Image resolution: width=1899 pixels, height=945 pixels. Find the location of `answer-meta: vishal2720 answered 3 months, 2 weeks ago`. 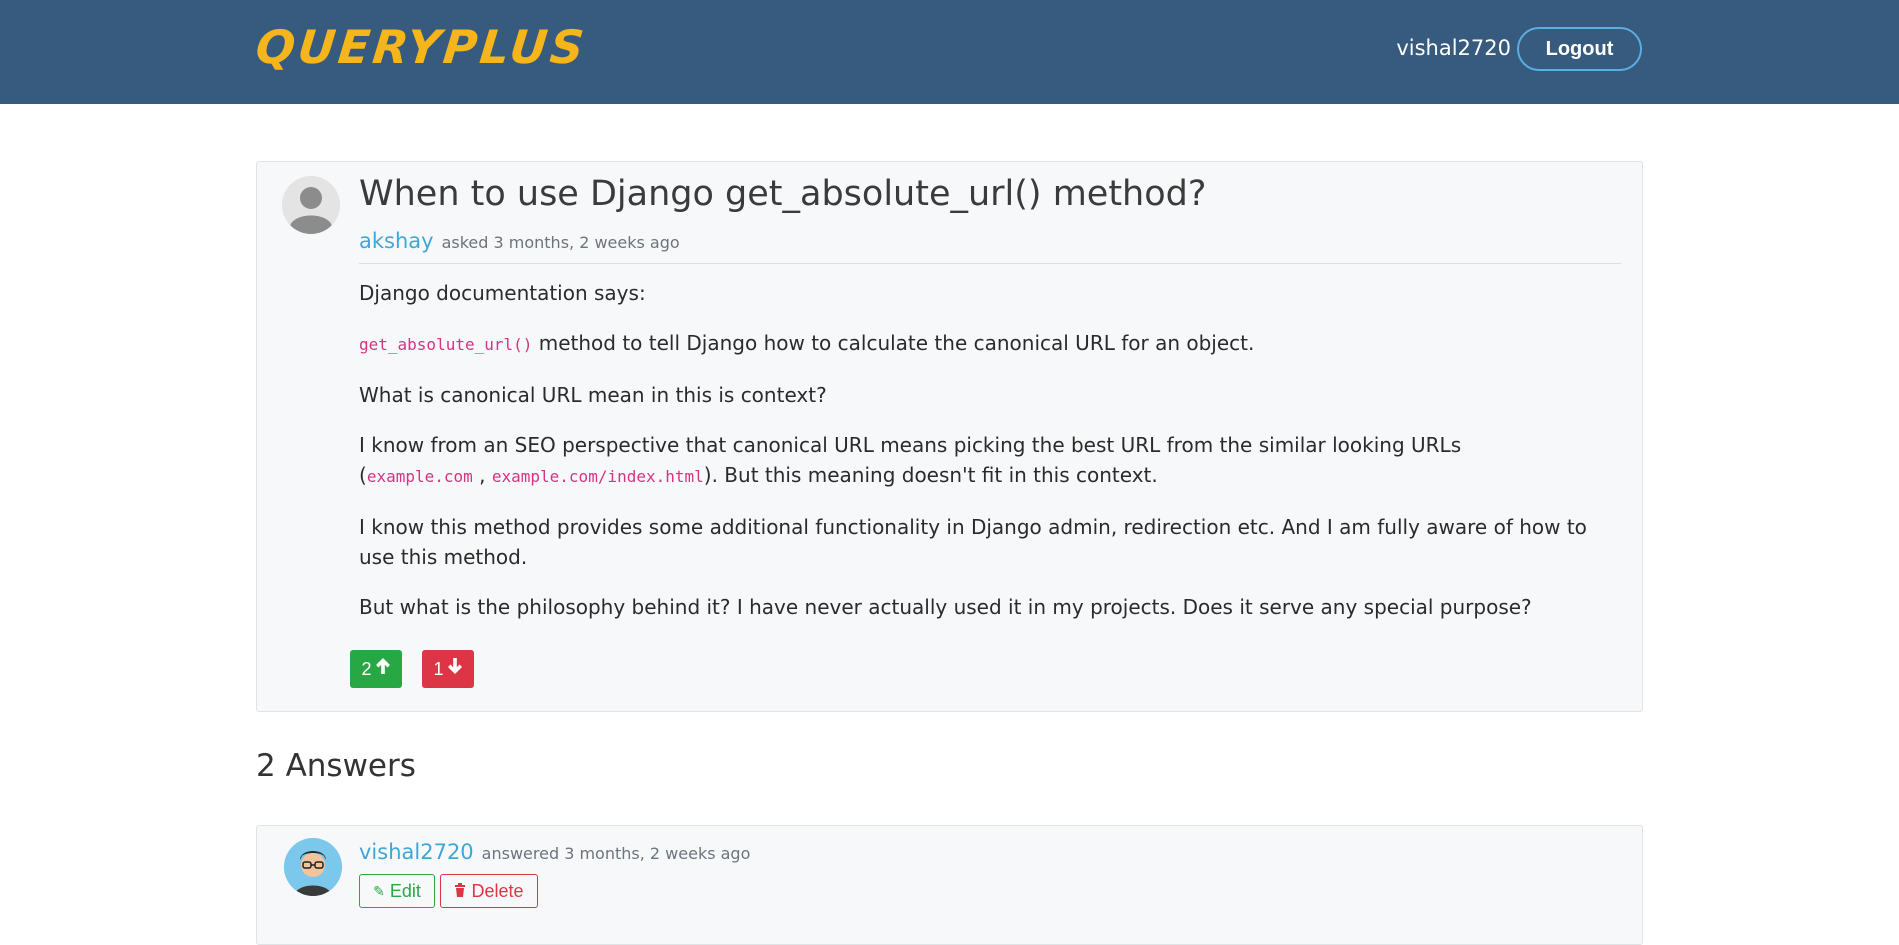

answer-meta: vishal2720 answered 3 months, 2 weeks ago is located at coordinates (554, 852).